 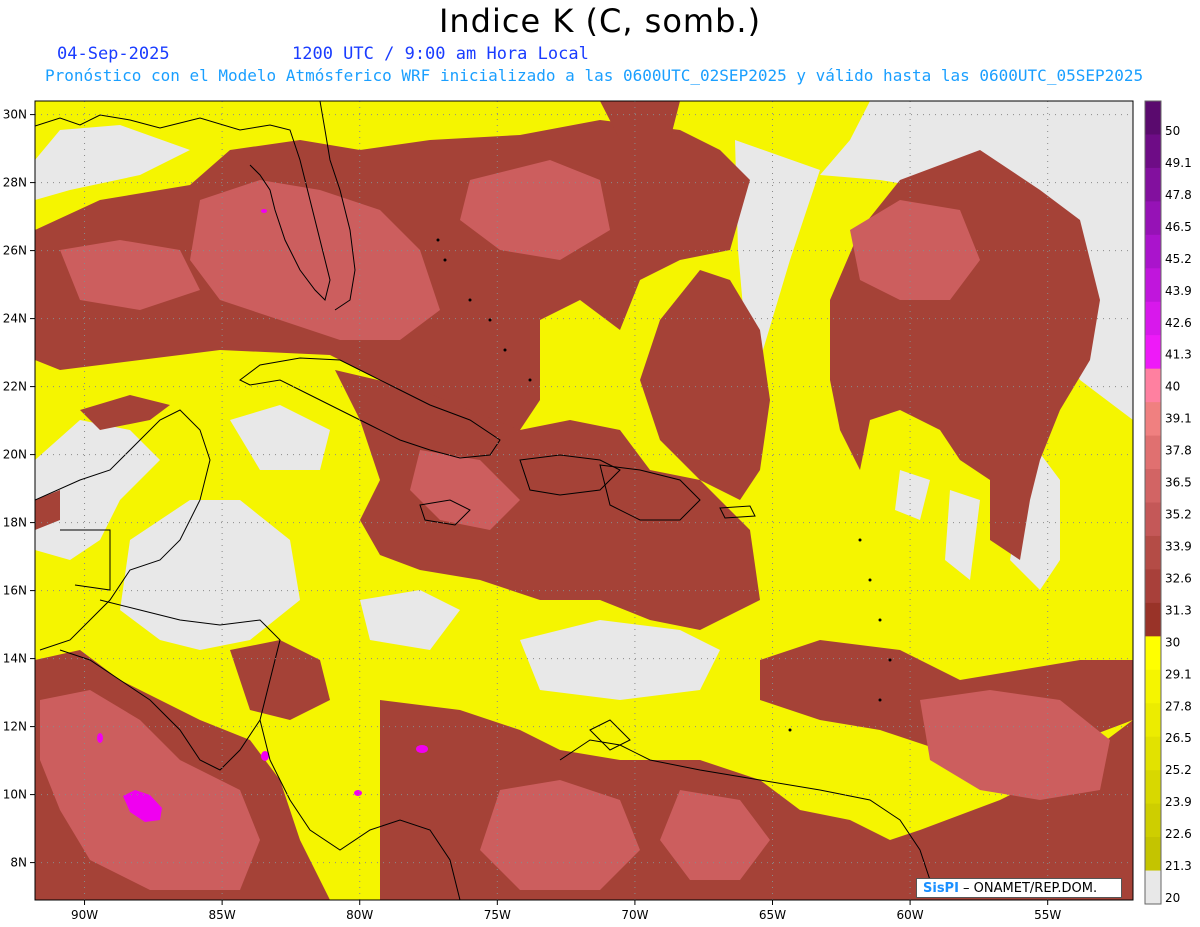 What do you see at coordinates (222, 915) in the screenshot?
I see `lon-tick-label: 85W` at bounding box center [222, 915].